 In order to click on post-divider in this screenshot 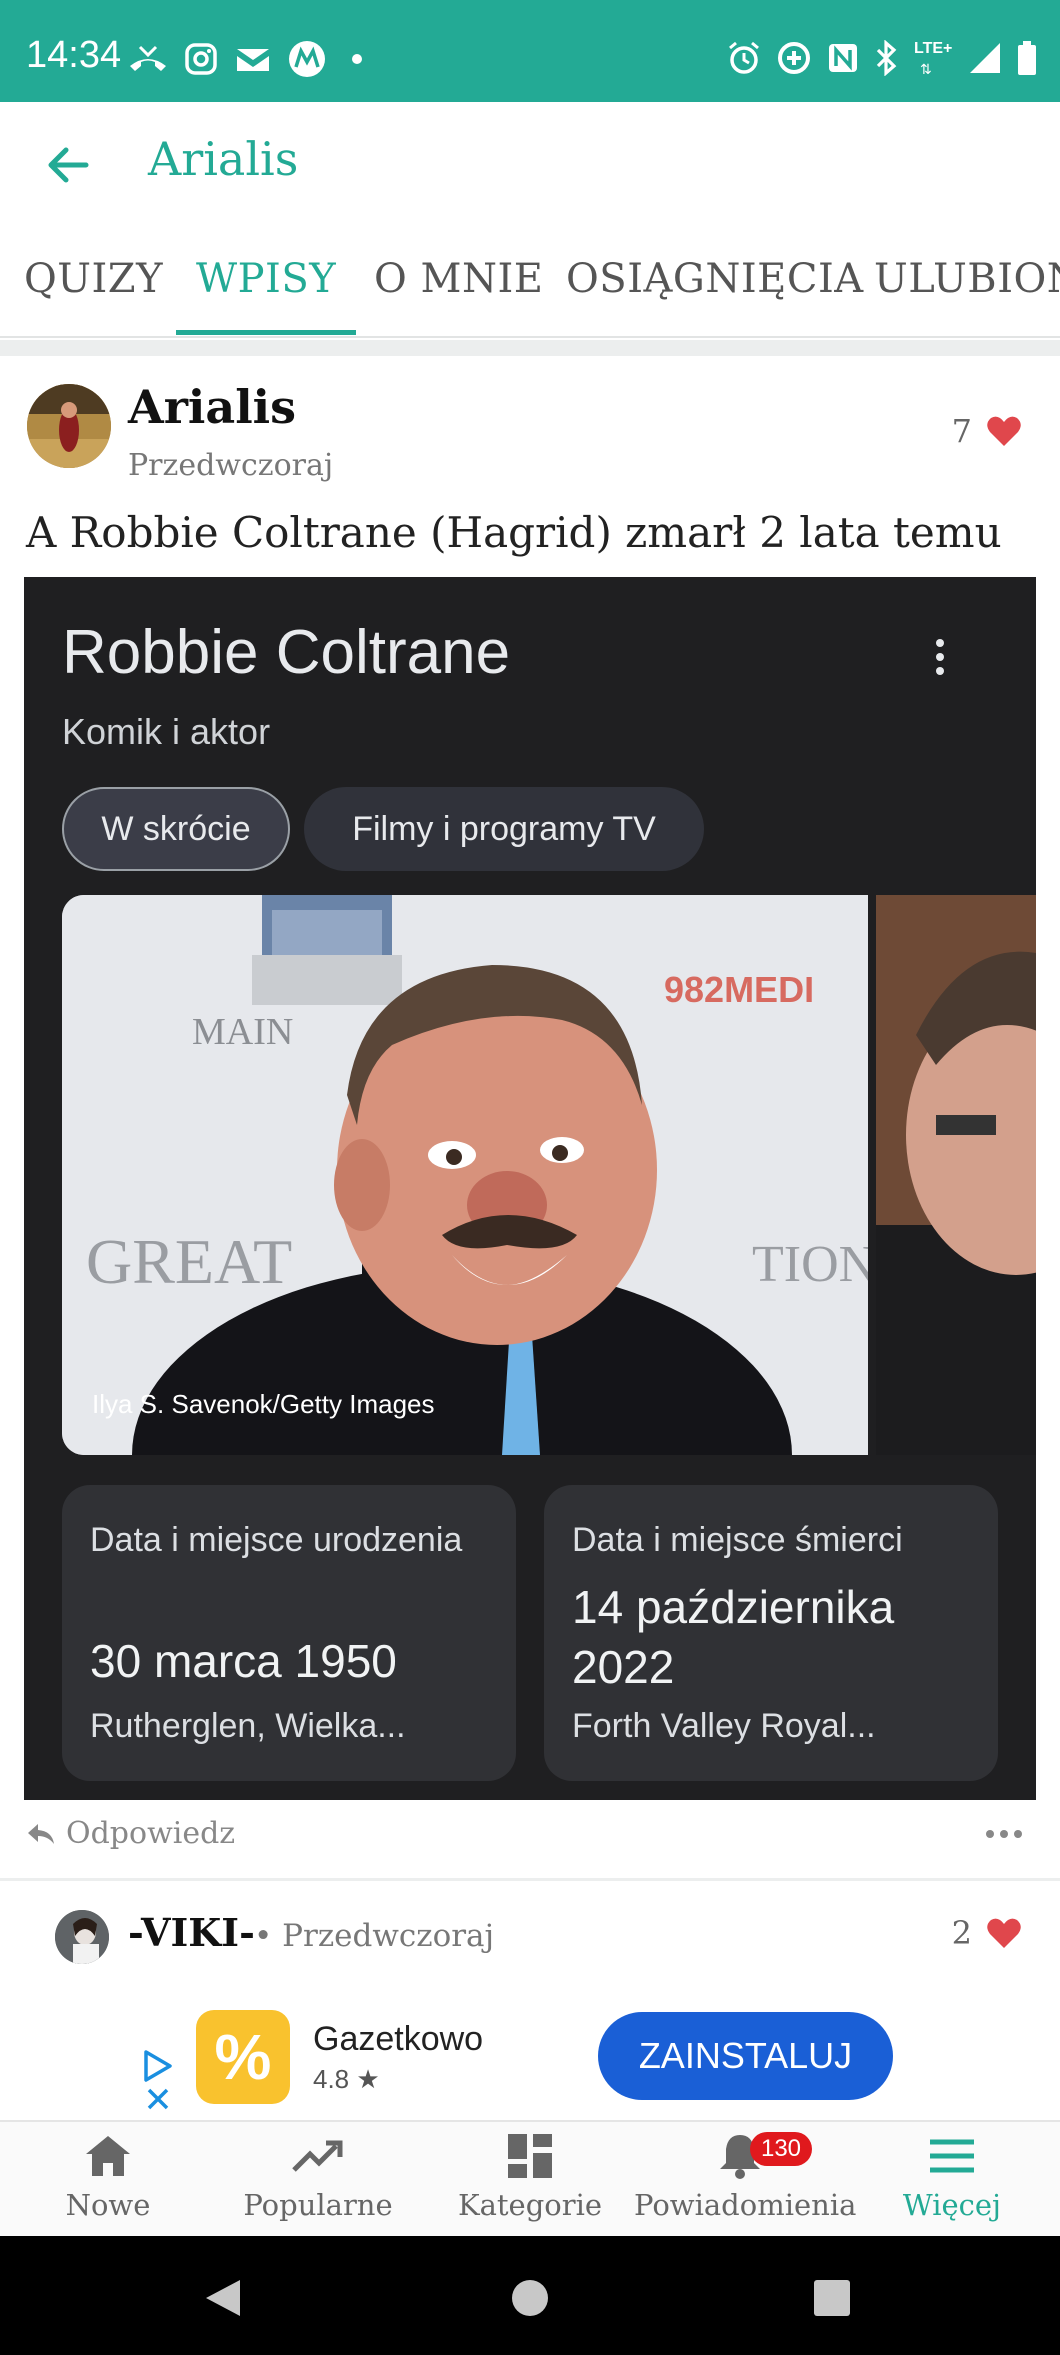, I will do `click(530, 1879)`.